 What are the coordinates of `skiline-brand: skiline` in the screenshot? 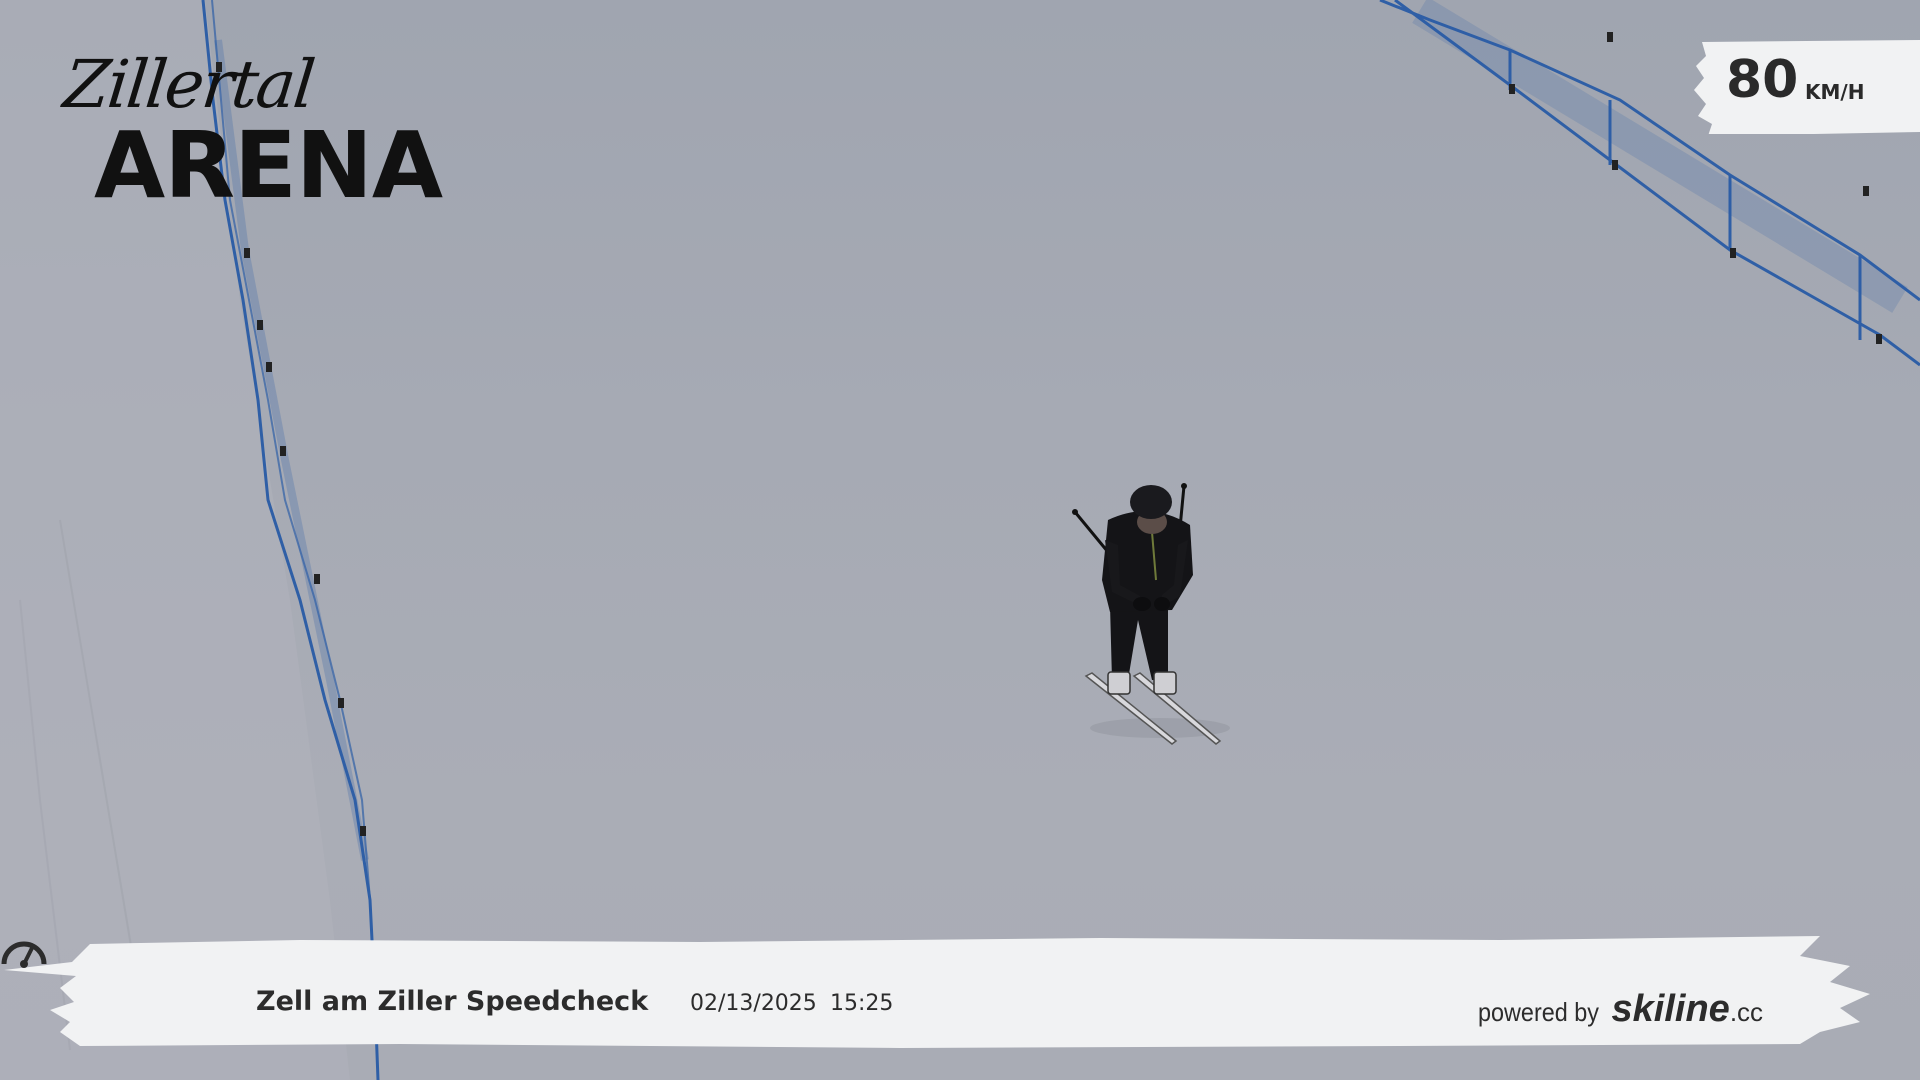 It's located at (1670, 1009).